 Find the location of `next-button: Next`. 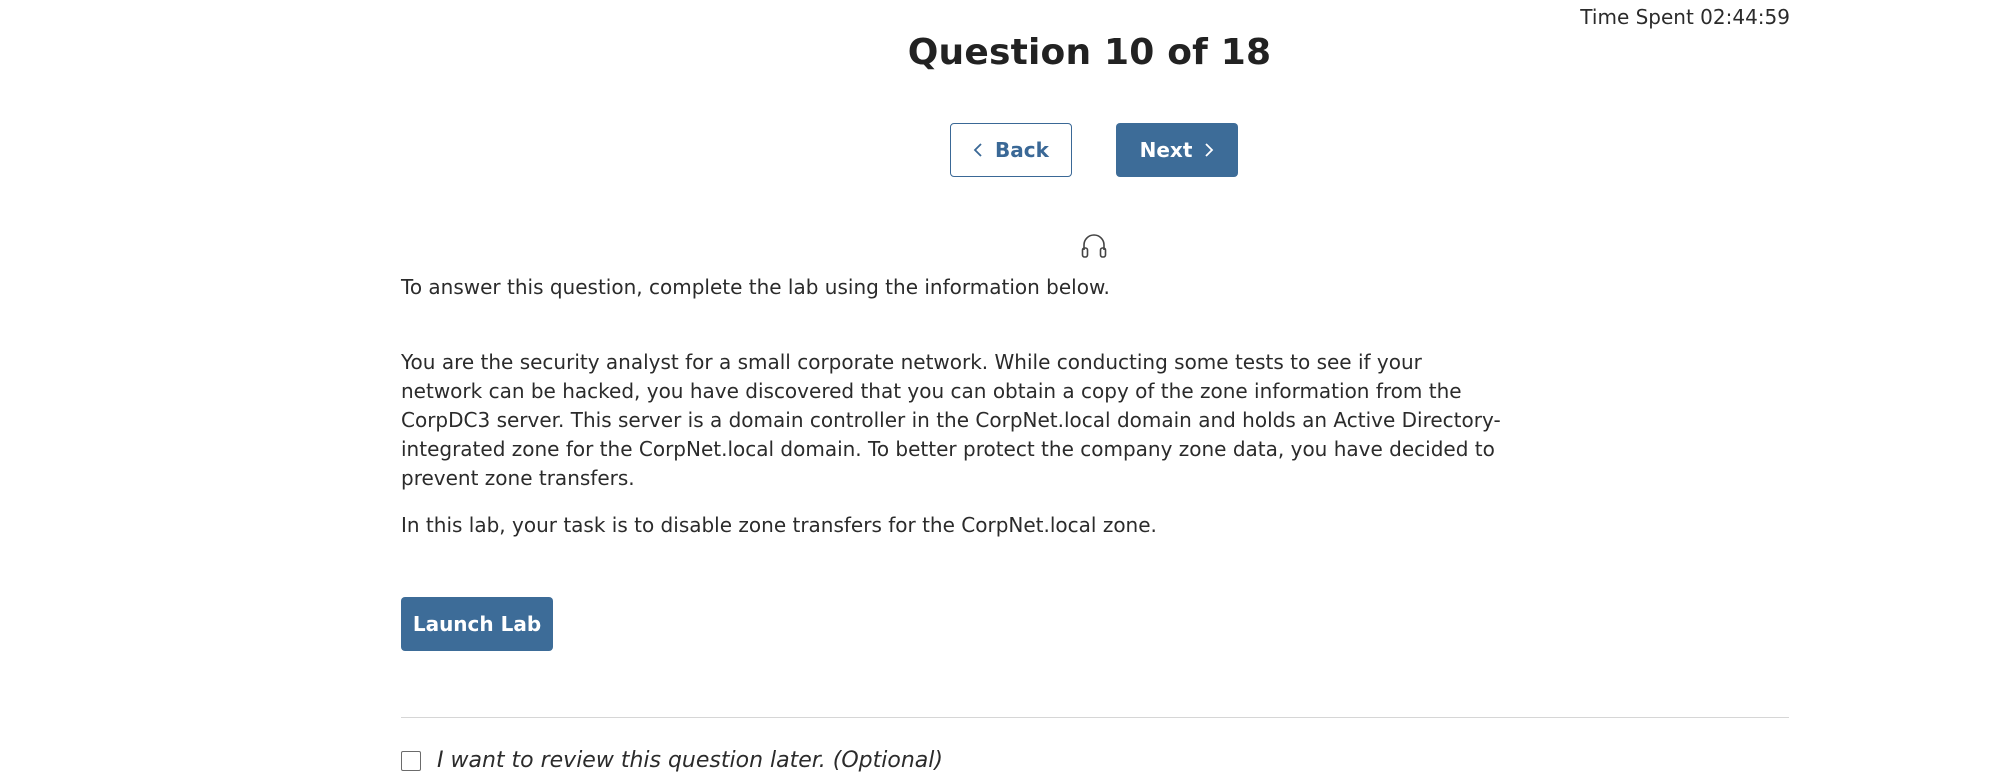

next-button: Next is located at coordinates (1177, 150).